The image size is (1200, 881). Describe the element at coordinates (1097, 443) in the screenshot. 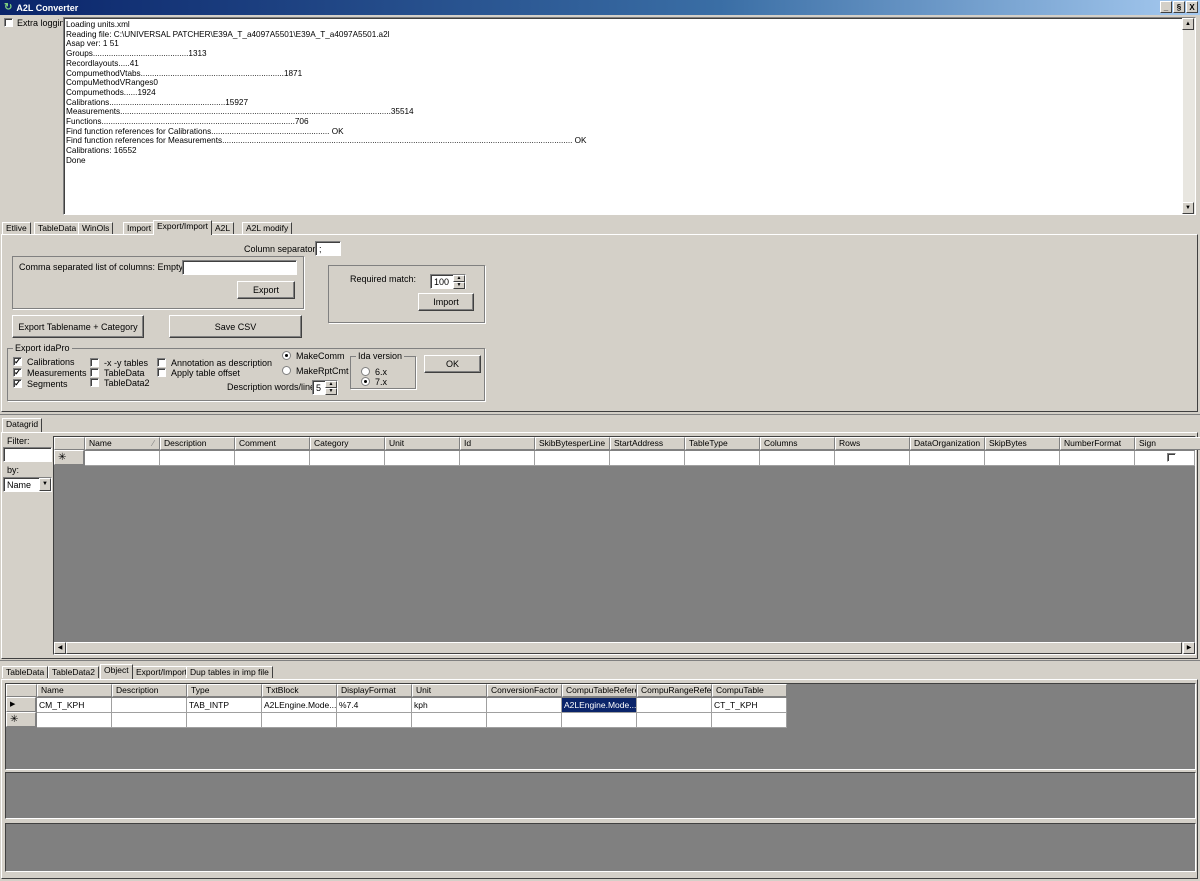

I see `column-header: NumberFormat` at that location.